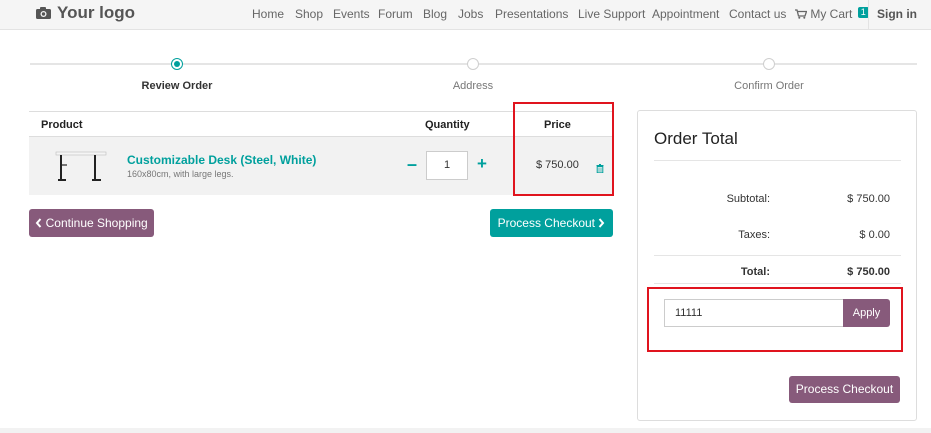 The width and height of the screenshot is (931, 433). What do you see at coordinates (775, 319) in the screenshot?
I see `coupon-highlight-box` at bounding box center [775, 319].